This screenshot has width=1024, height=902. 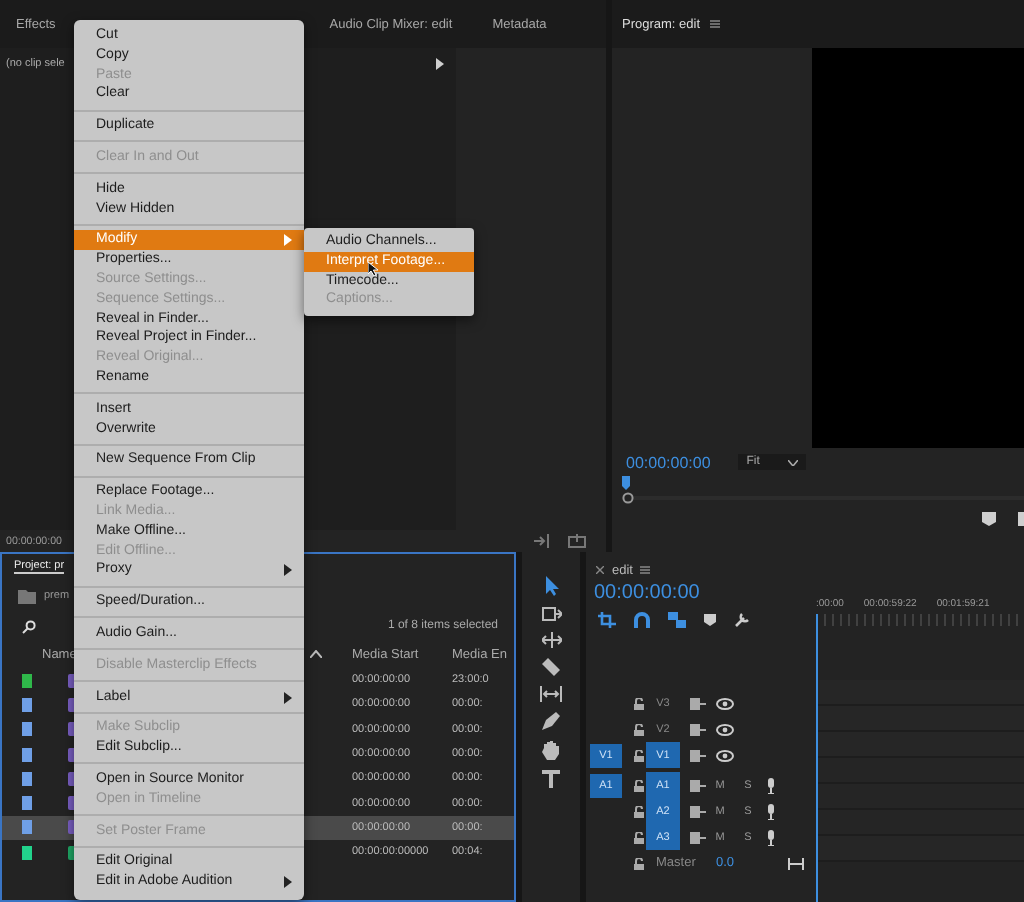 What do you see at coordinates (551, 721) in the screenshot?
I see `pen-icon` at bounding box center [551, 721].